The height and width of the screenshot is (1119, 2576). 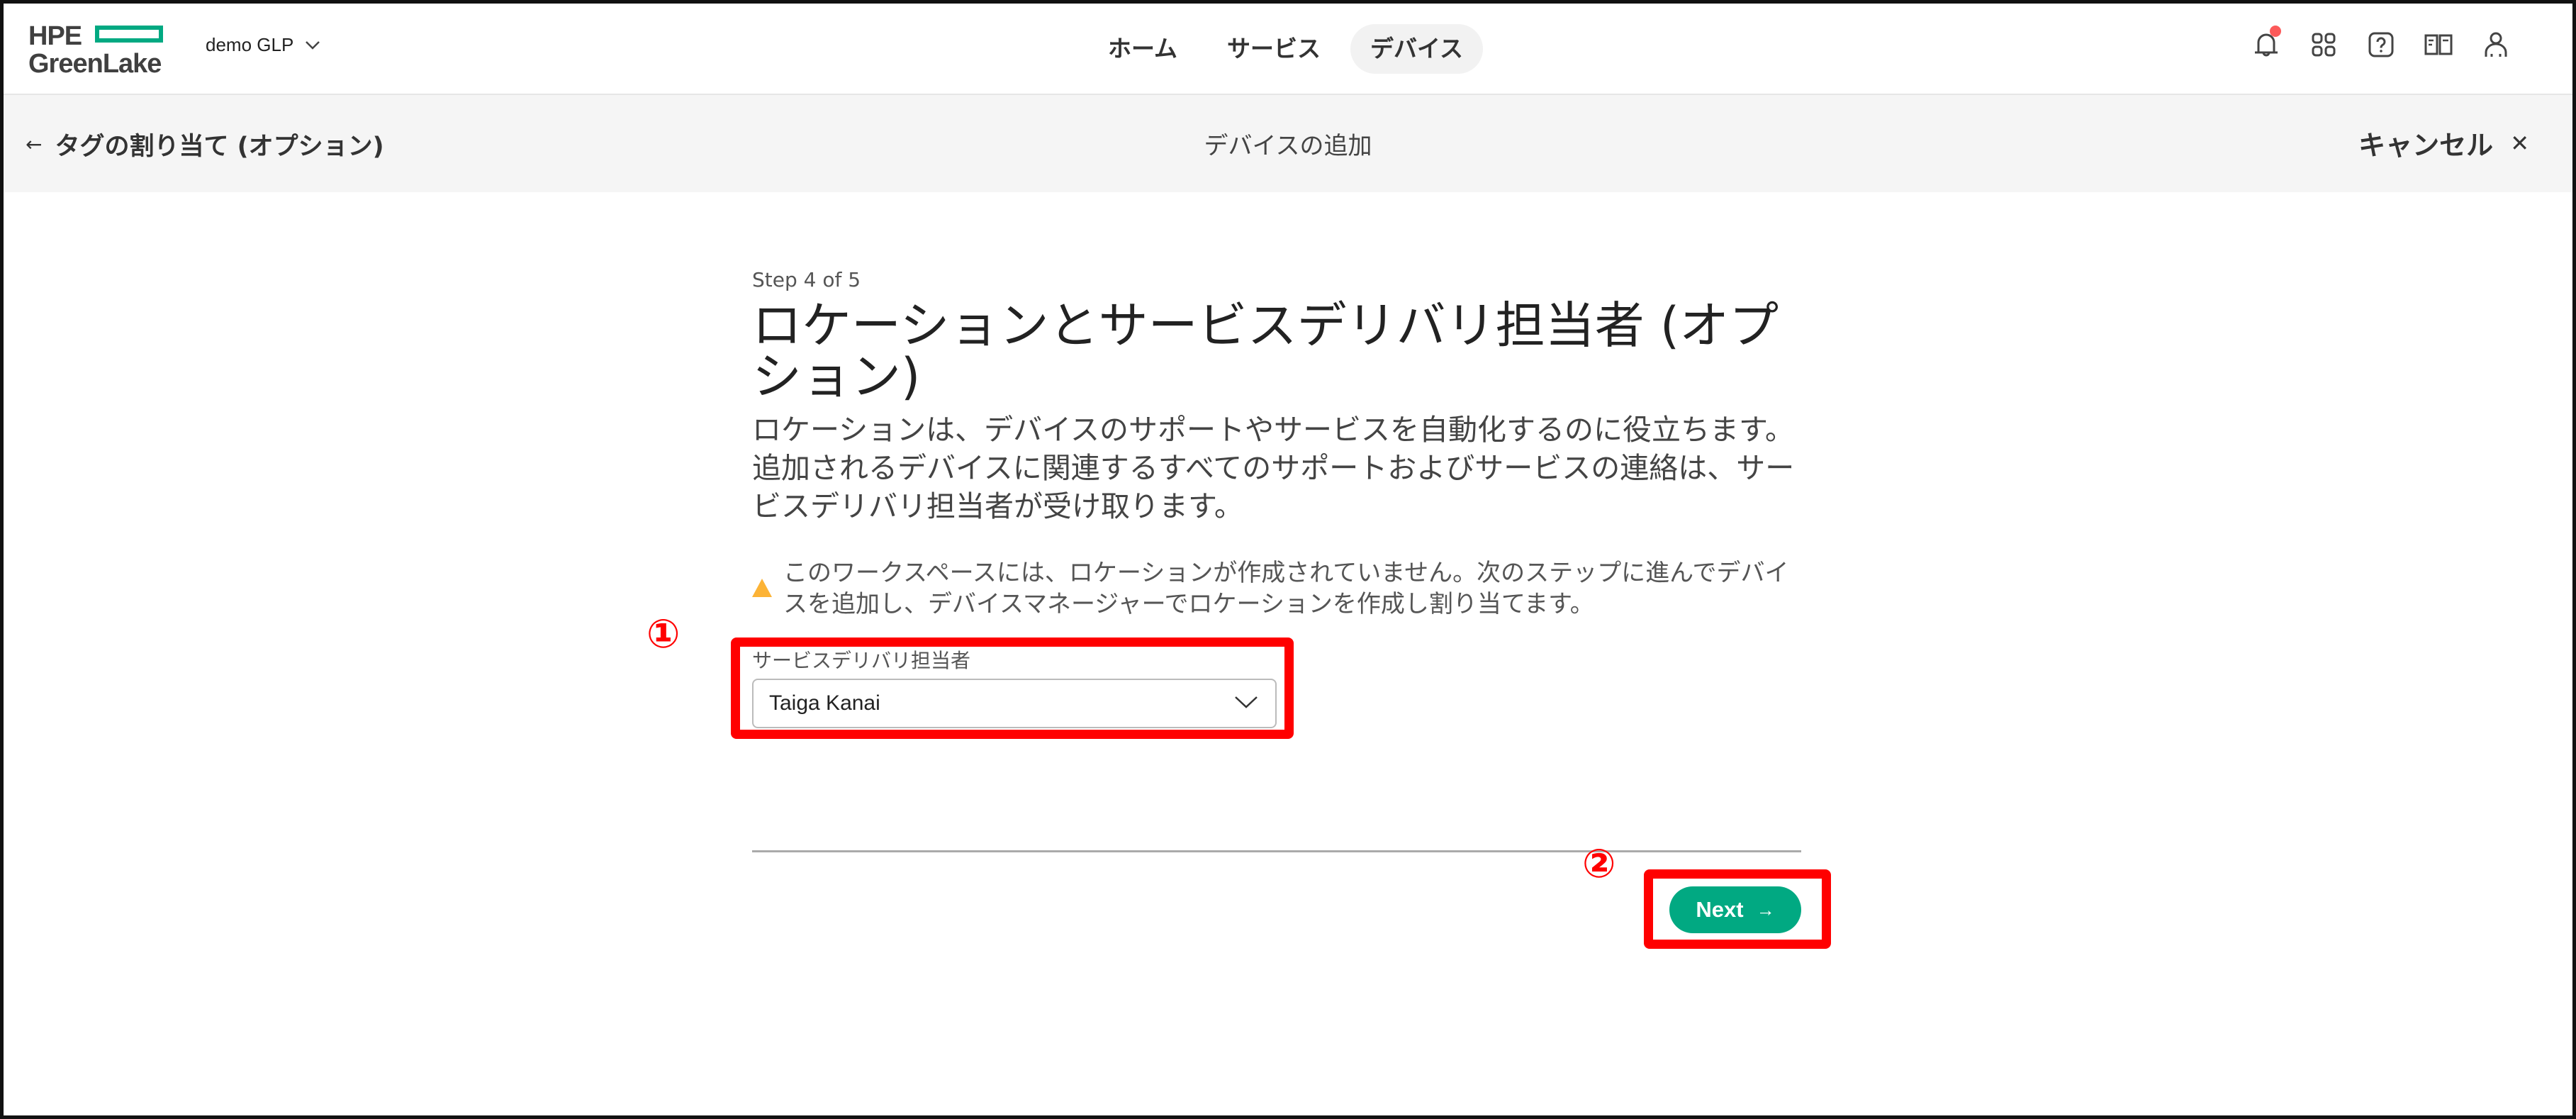 What do you see at coordinates (313, 45) in the screenshot?
I see `chevron-down-icon` at bounding box center [313, 45].